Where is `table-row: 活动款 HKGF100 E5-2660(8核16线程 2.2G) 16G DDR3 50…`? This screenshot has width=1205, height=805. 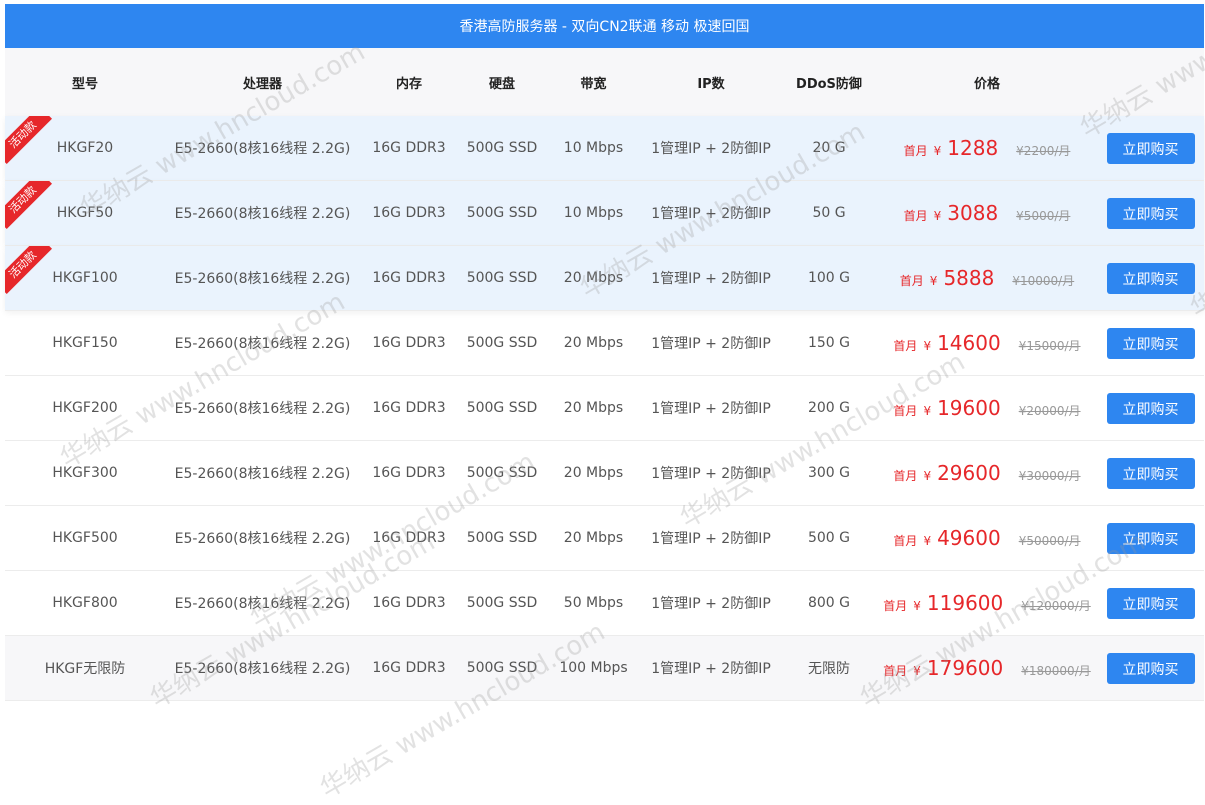
table-row: 活动款 HKGF100 E5-2660(8核16线程 2.2G) 16G DDR3 50… is located at coordinates (604, 278).